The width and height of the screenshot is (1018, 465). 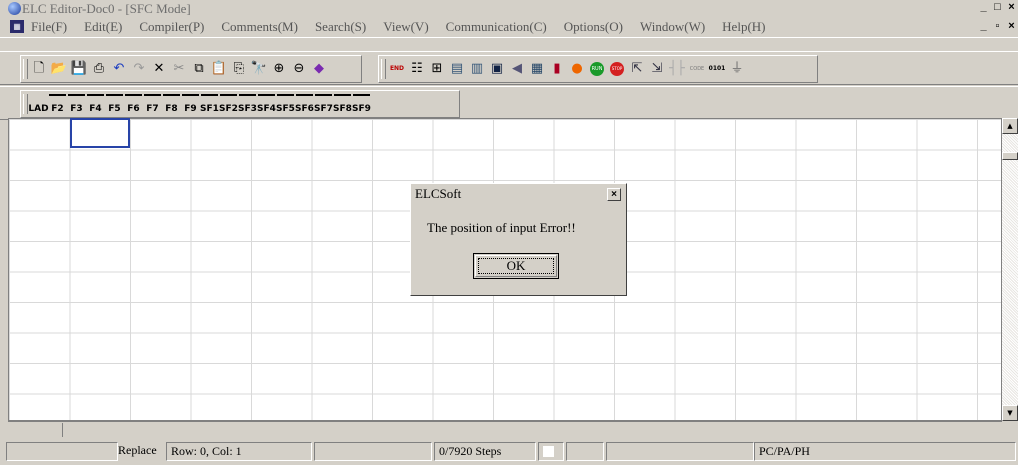 What do you see at coordinates (95, 104) in the screenshot?
I see `f4-key-button: F4` at bounding box center [95, 104].